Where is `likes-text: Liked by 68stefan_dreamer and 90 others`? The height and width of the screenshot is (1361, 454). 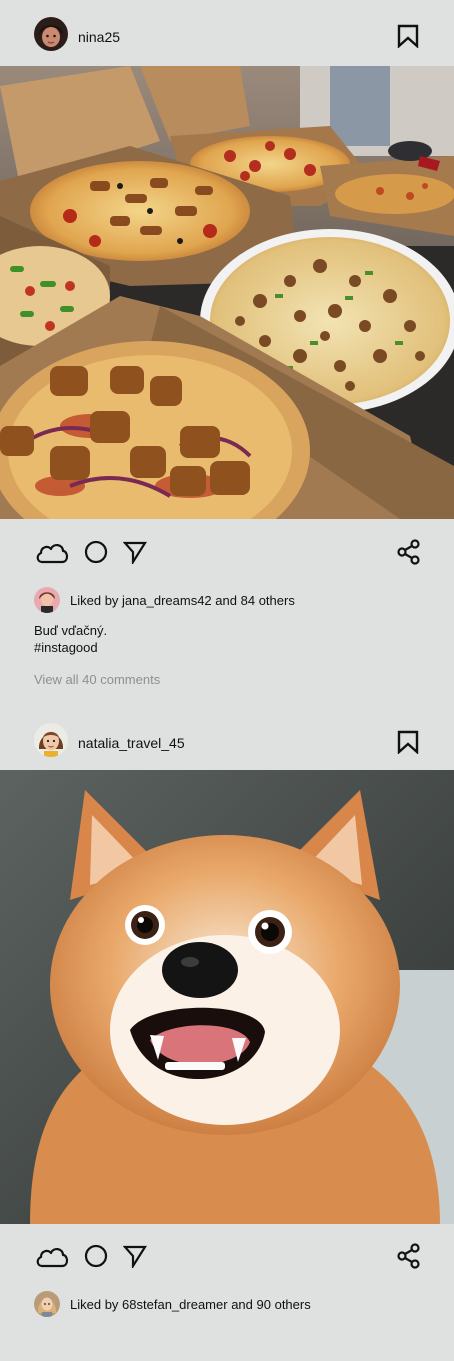
likes-text: Liked by 68stefan_dreamer and 90 others is located at coordinates (190, 1304).